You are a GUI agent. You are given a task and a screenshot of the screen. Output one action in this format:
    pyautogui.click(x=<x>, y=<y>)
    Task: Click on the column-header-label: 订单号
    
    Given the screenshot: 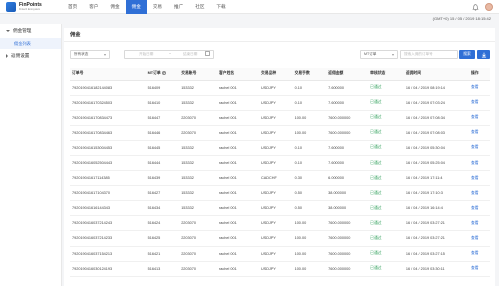 What is the action you would take?
    pyautogui.click(x=78, y=73)
    